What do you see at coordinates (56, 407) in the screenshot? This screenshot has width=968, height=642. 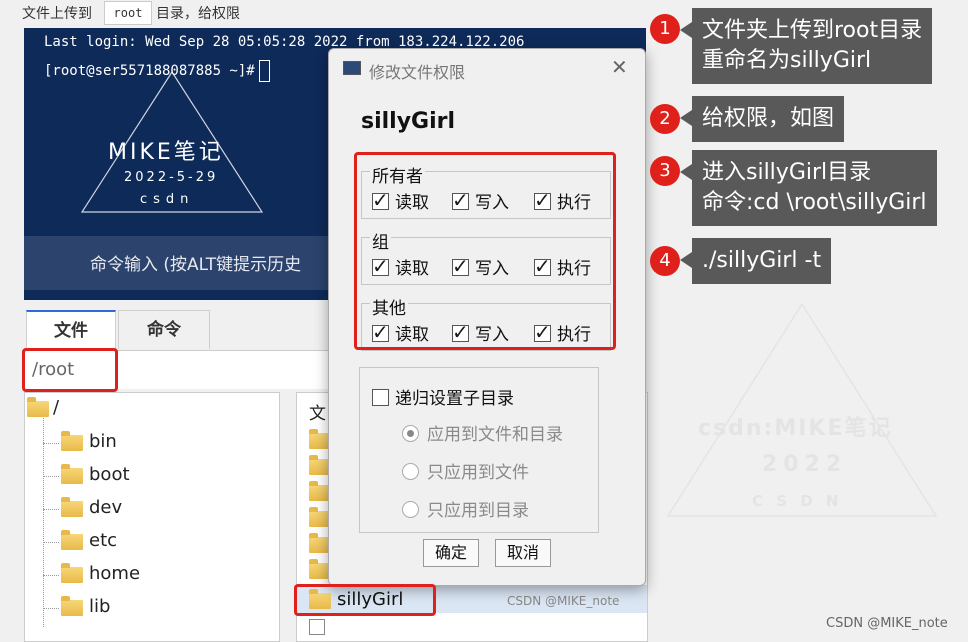 I see `tree-item-root: /` at bounding box center [56, 407].